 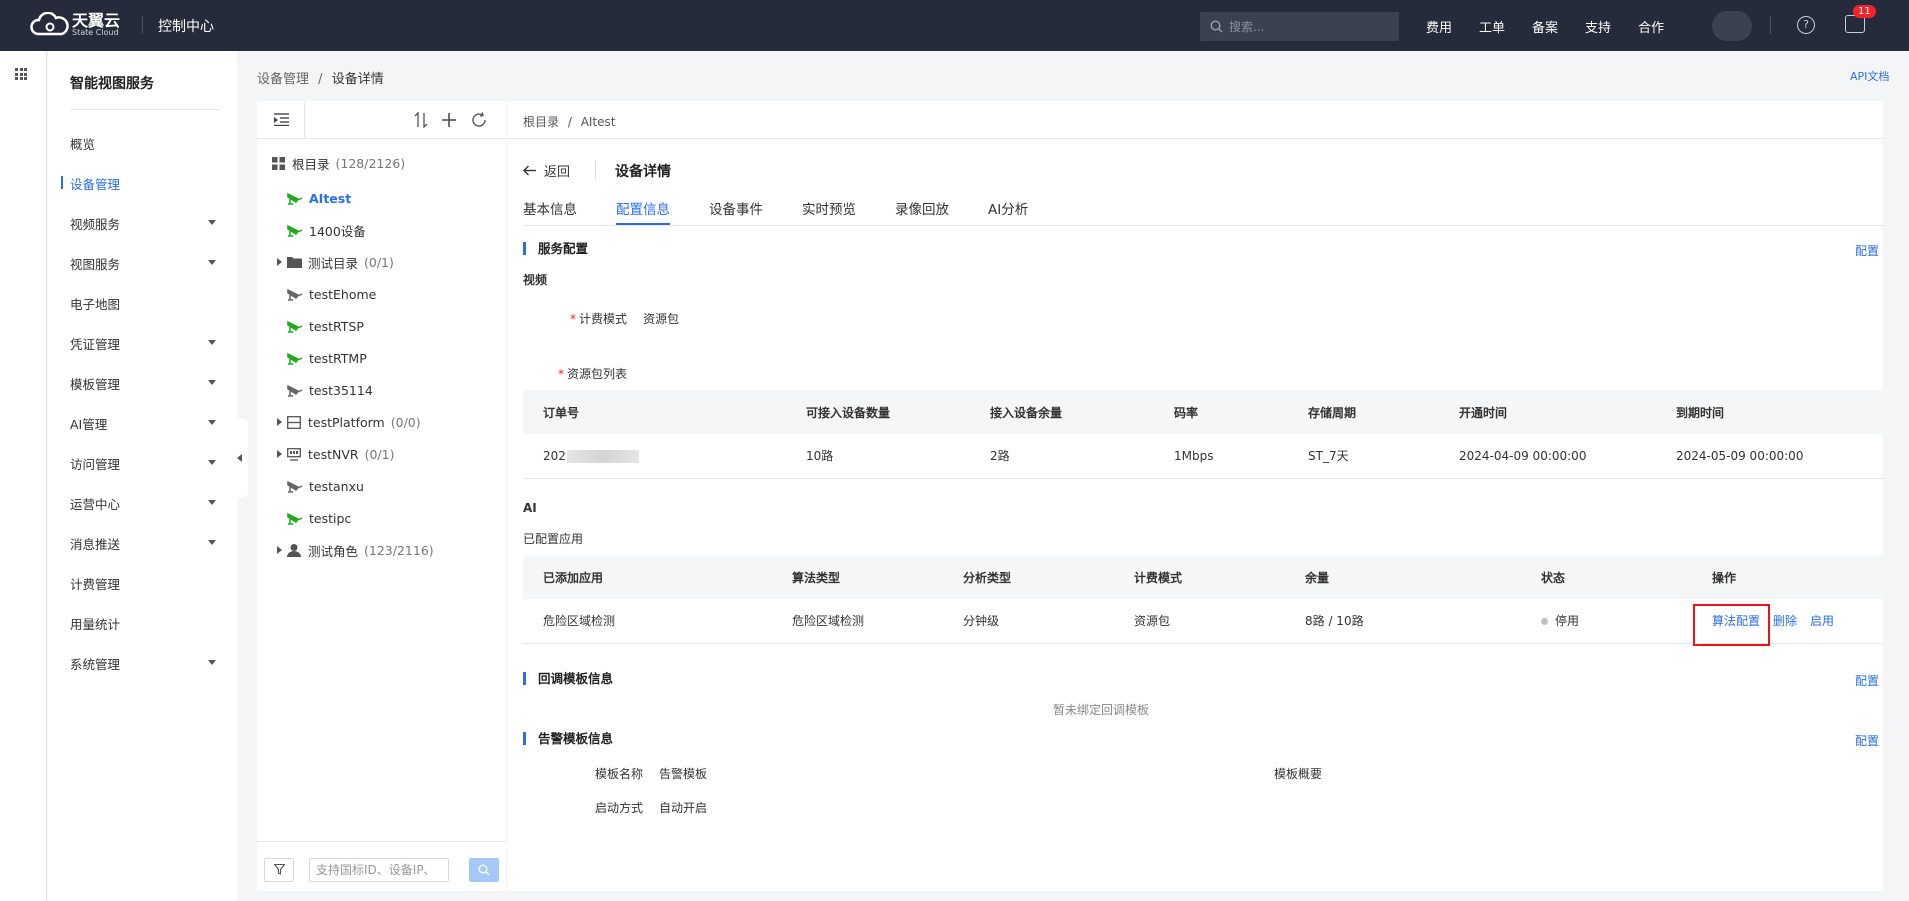 I want to click on camera-offline-icon, so click(x=295, y=486).